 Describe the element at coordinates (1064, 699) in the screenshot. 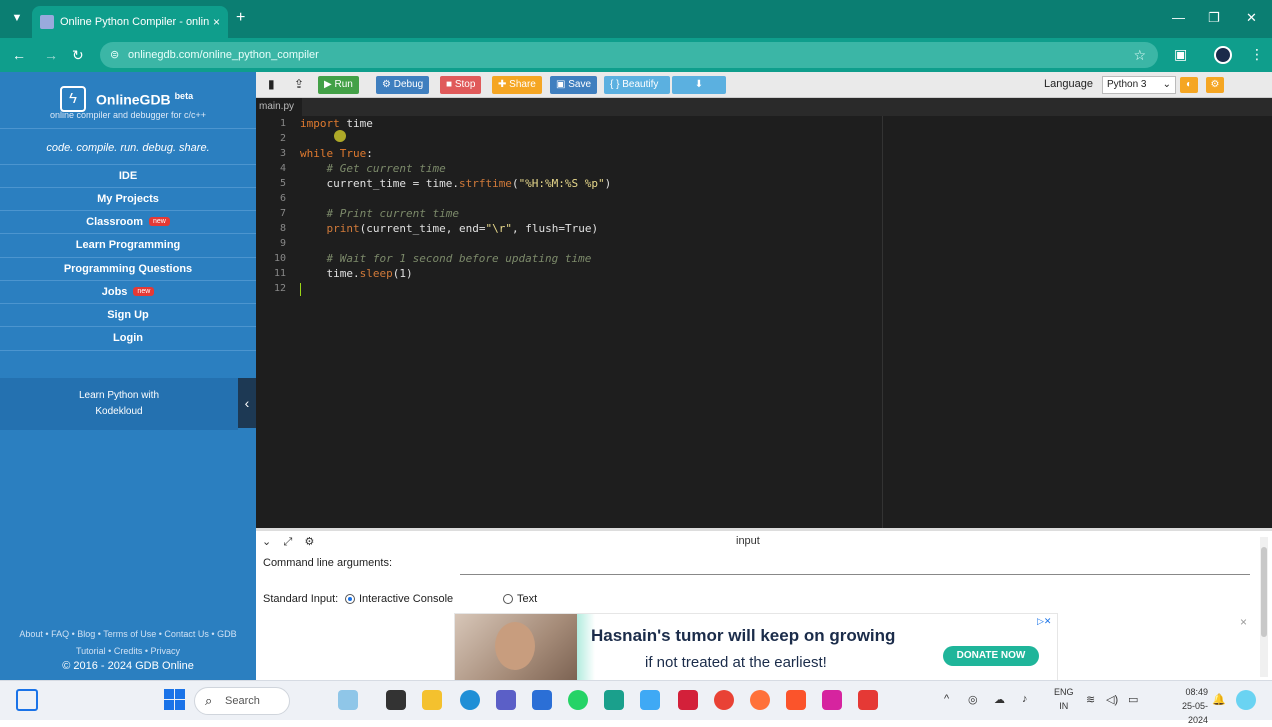

I see `input-language-indicator: ENG IN` at that location.